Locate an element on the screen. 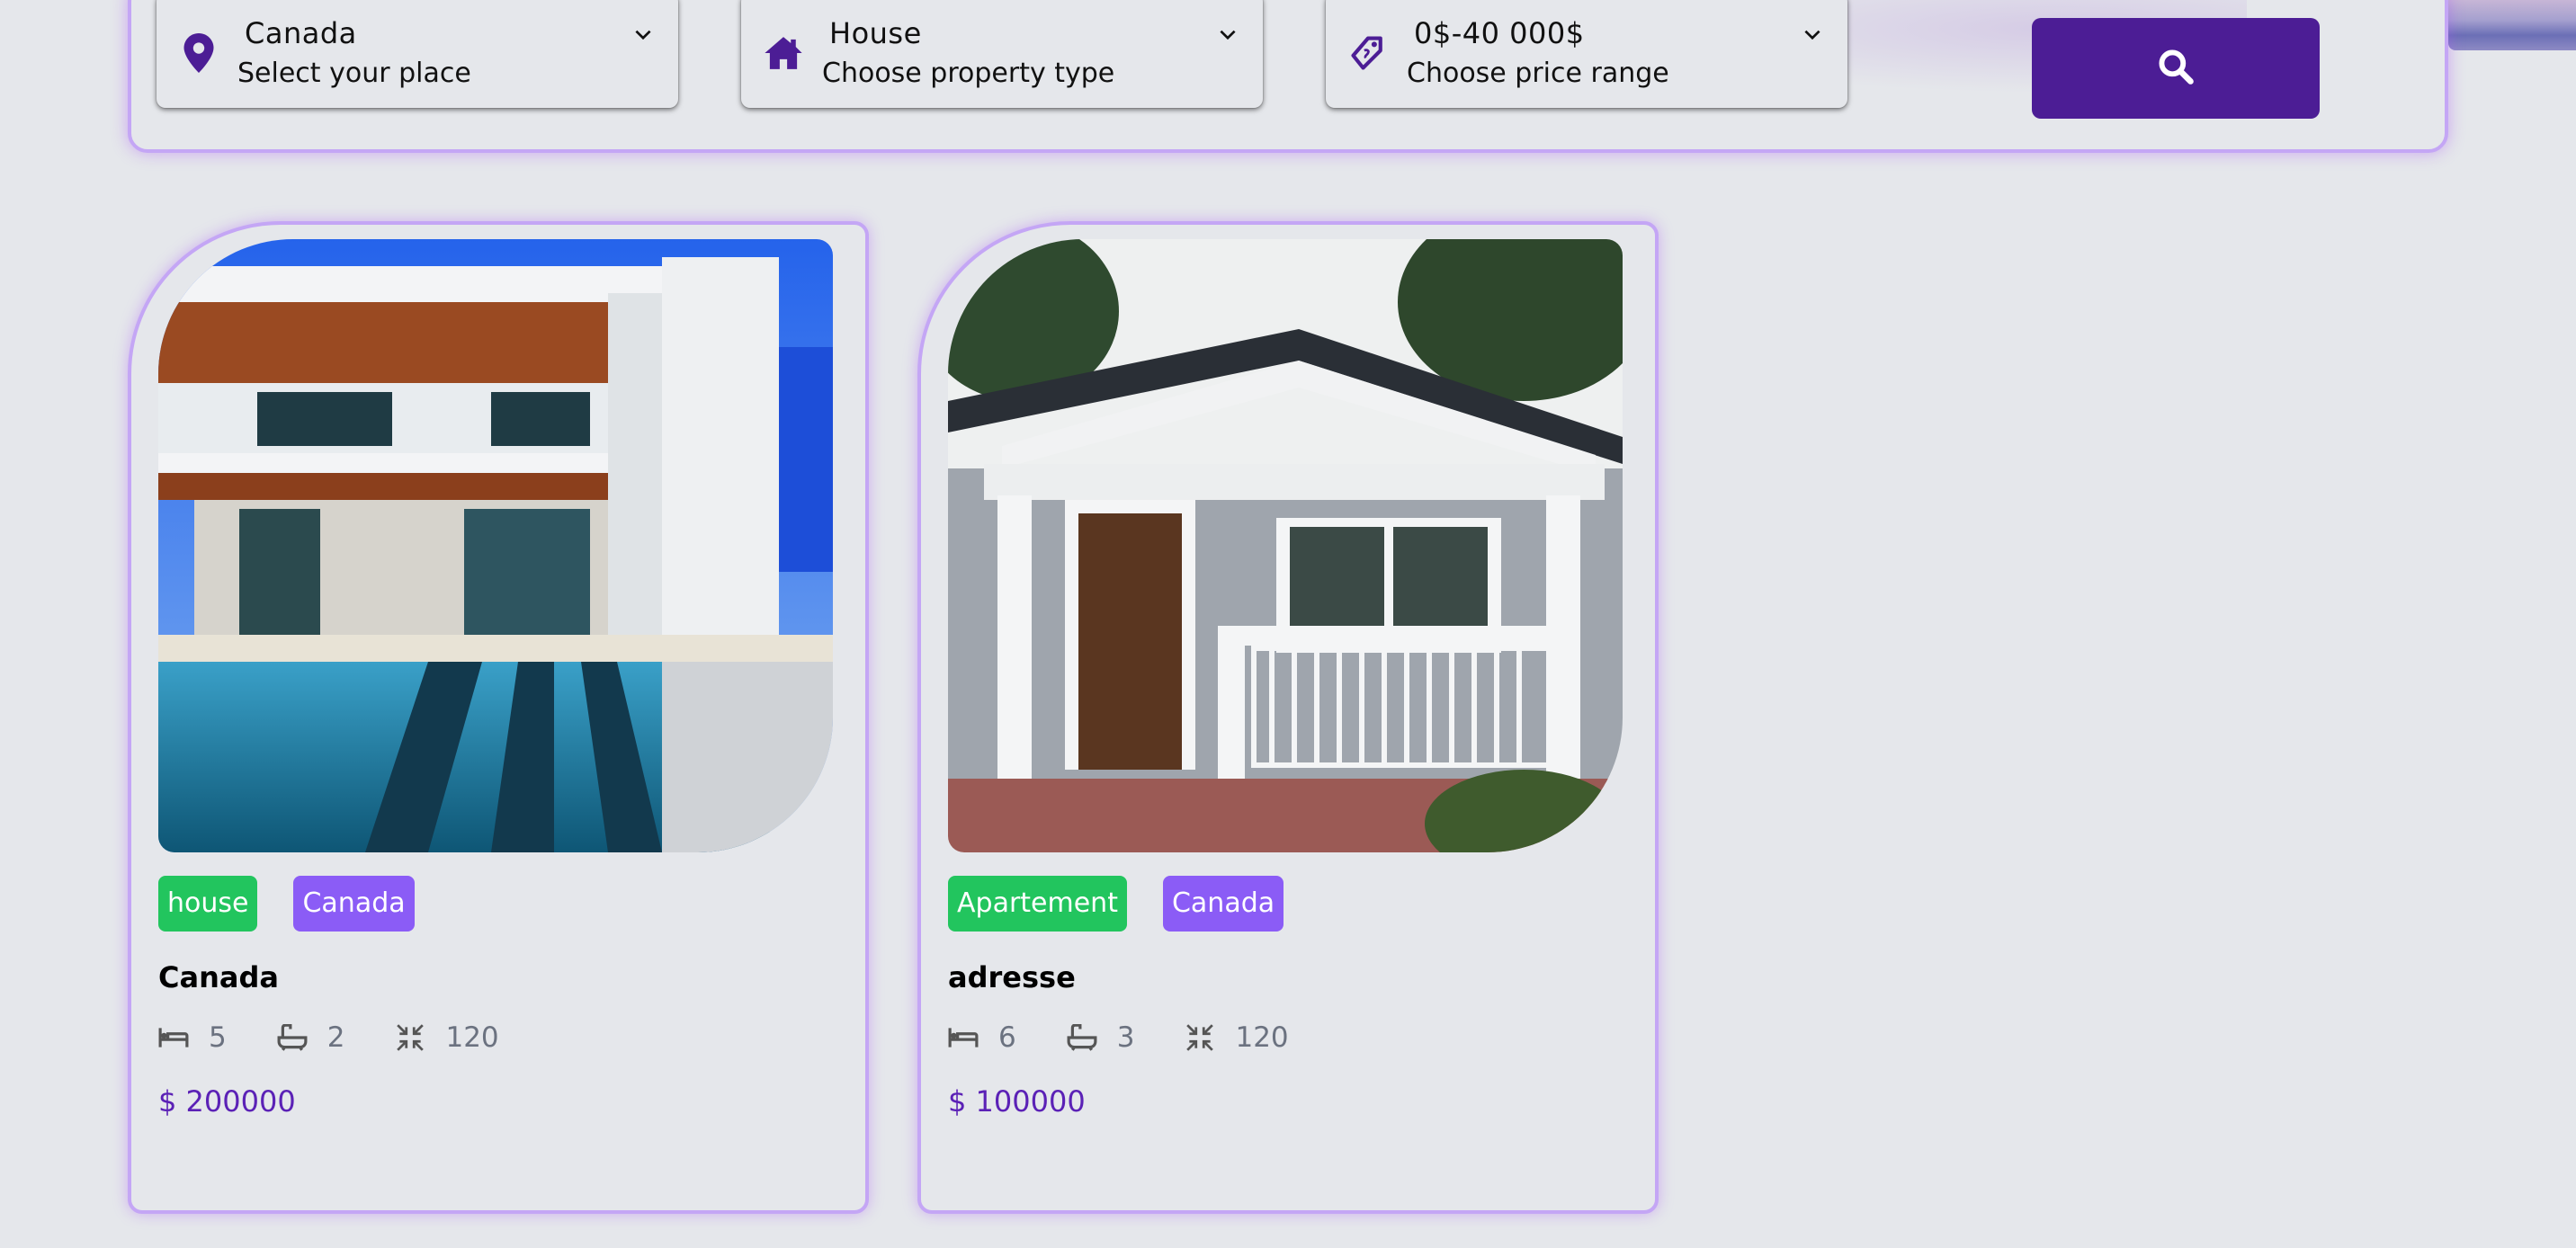 This screenshot has width=2576, height=1248. property-type-dropdown: House Choose property type is located at coordinates (1002, 54).